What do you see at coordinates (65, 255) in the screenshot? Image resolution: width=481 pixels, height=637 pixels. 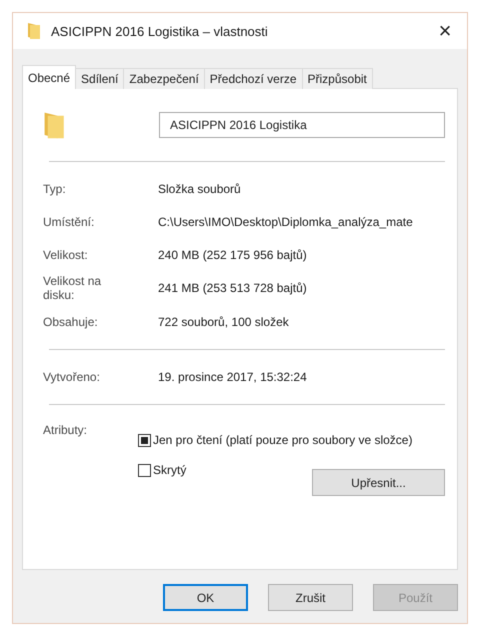 I see `property-label: Velikost:` at bounding box center [65, 255].